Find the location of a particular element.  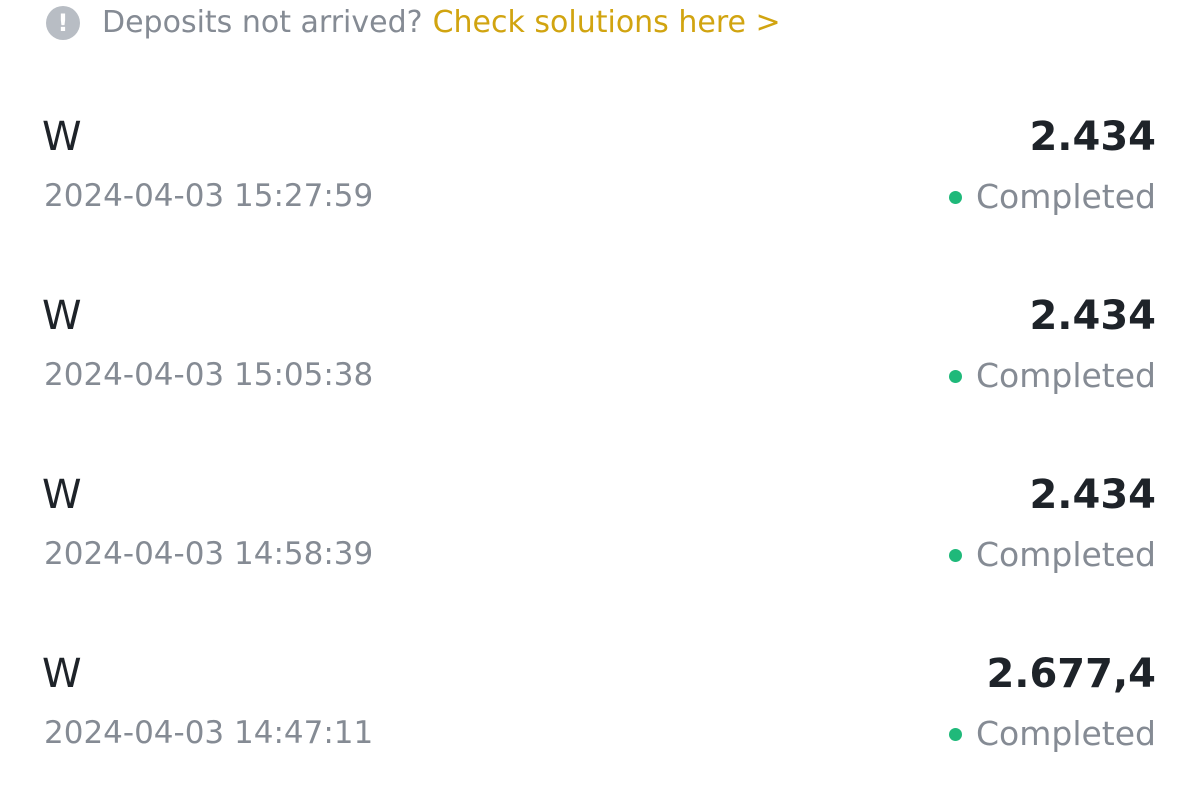

exclamation-icon: ! is located at coordinates (63, 23).